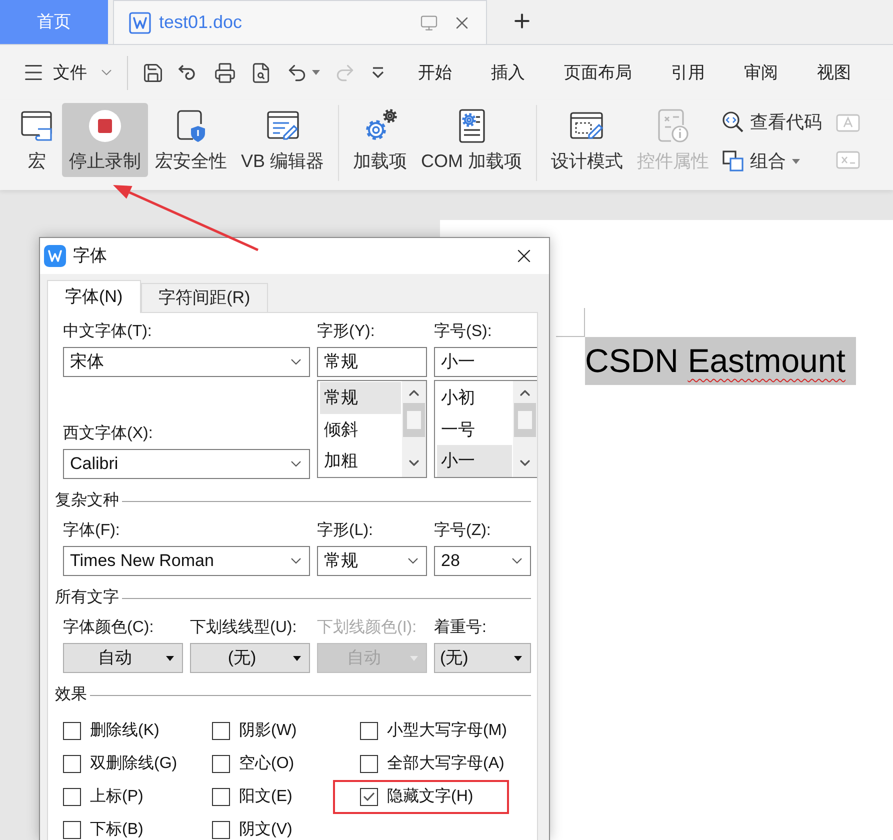 This screenshot has width=893, height=840. I want to click on add-ins-button: 加载项, so click(380, 140).